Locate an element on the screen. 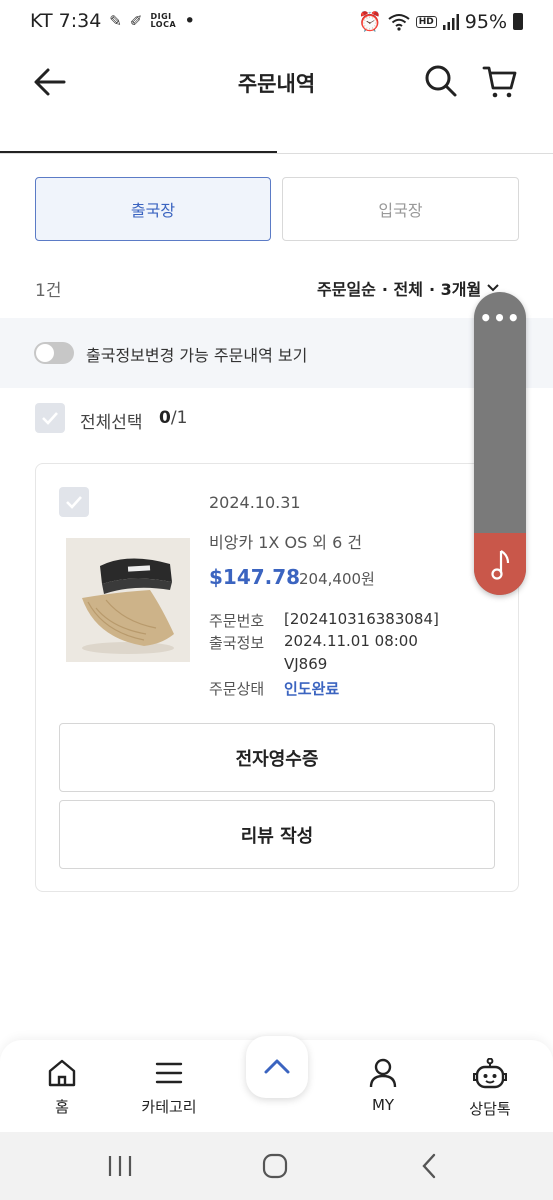  home-circle-icon is located at coordinates (275, 1166).